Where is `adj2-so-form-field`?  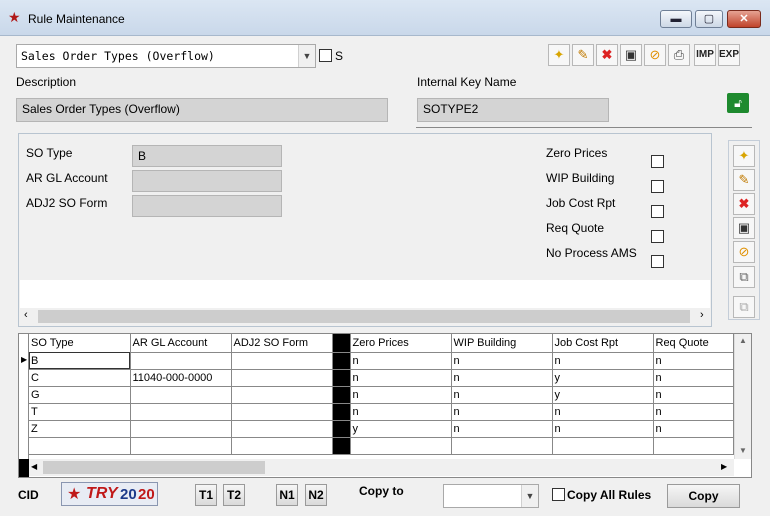 adj2-so-form-field is located at coordinates (207, 206).